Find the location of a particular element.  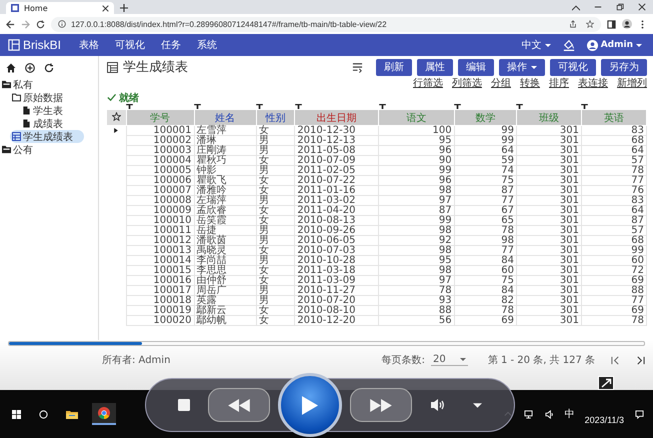

table-cell: 96 is located at coordinates (416, 151).